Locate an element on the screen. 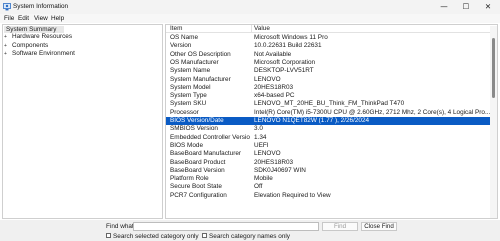 The image size is (500, 241). item-cell: BaseBoard Manufacturer is located at coordinates (206, 154).